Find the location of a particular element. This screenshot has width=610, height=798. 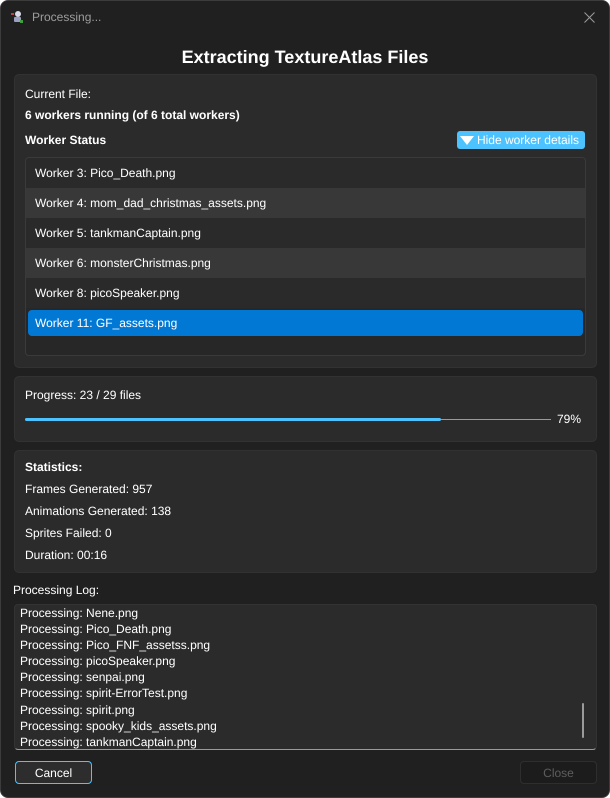

scrollbar-thumb is located at coordinates (583, 720).